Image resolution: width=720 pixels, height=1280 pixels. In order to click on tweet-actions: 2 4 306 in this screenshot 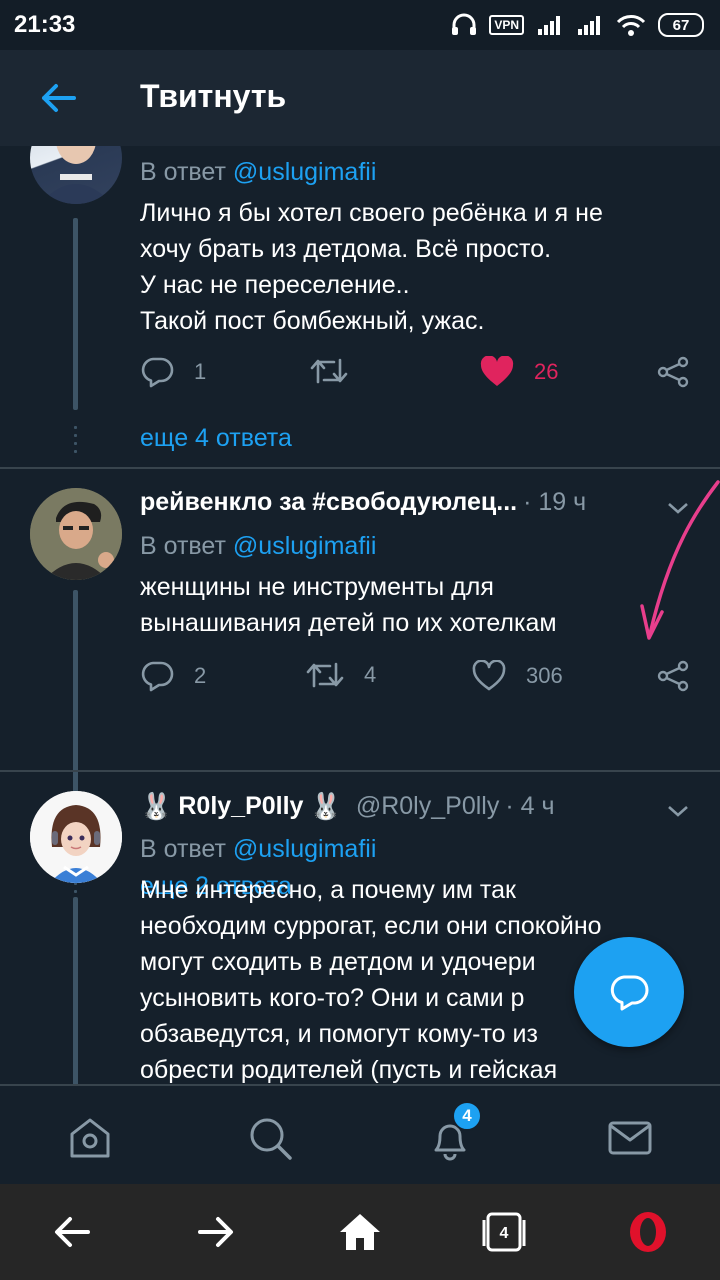, I will do `click(420, 680)`.